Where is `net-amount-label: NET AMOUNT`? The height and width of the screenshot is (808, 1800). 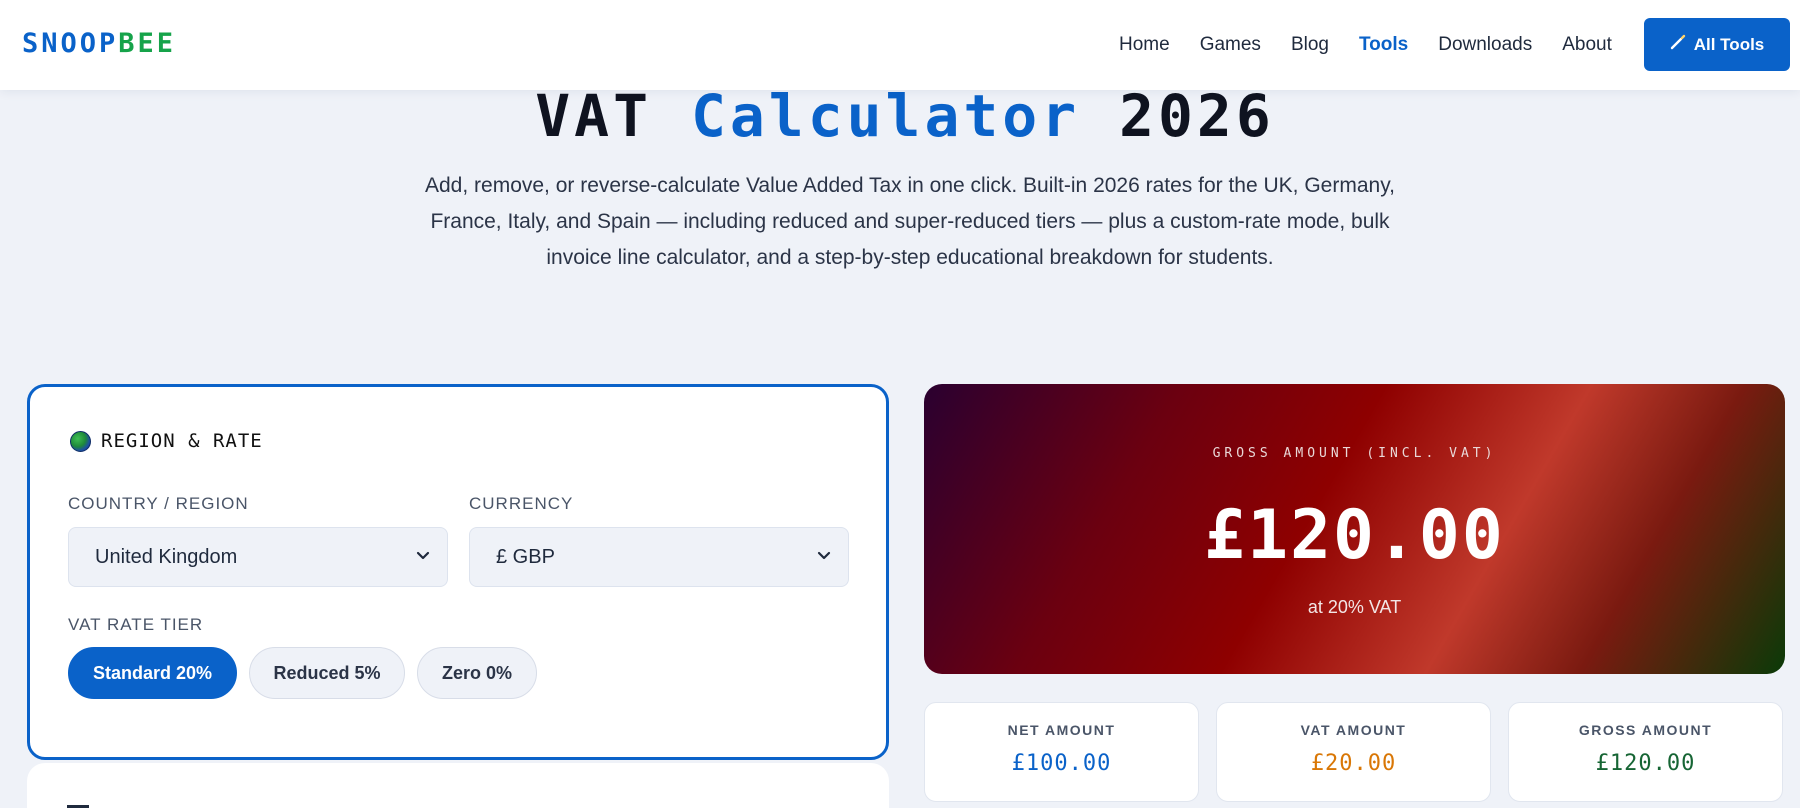 net-amount-label: NET AMOUNT is located at coordinates (1061, 730).